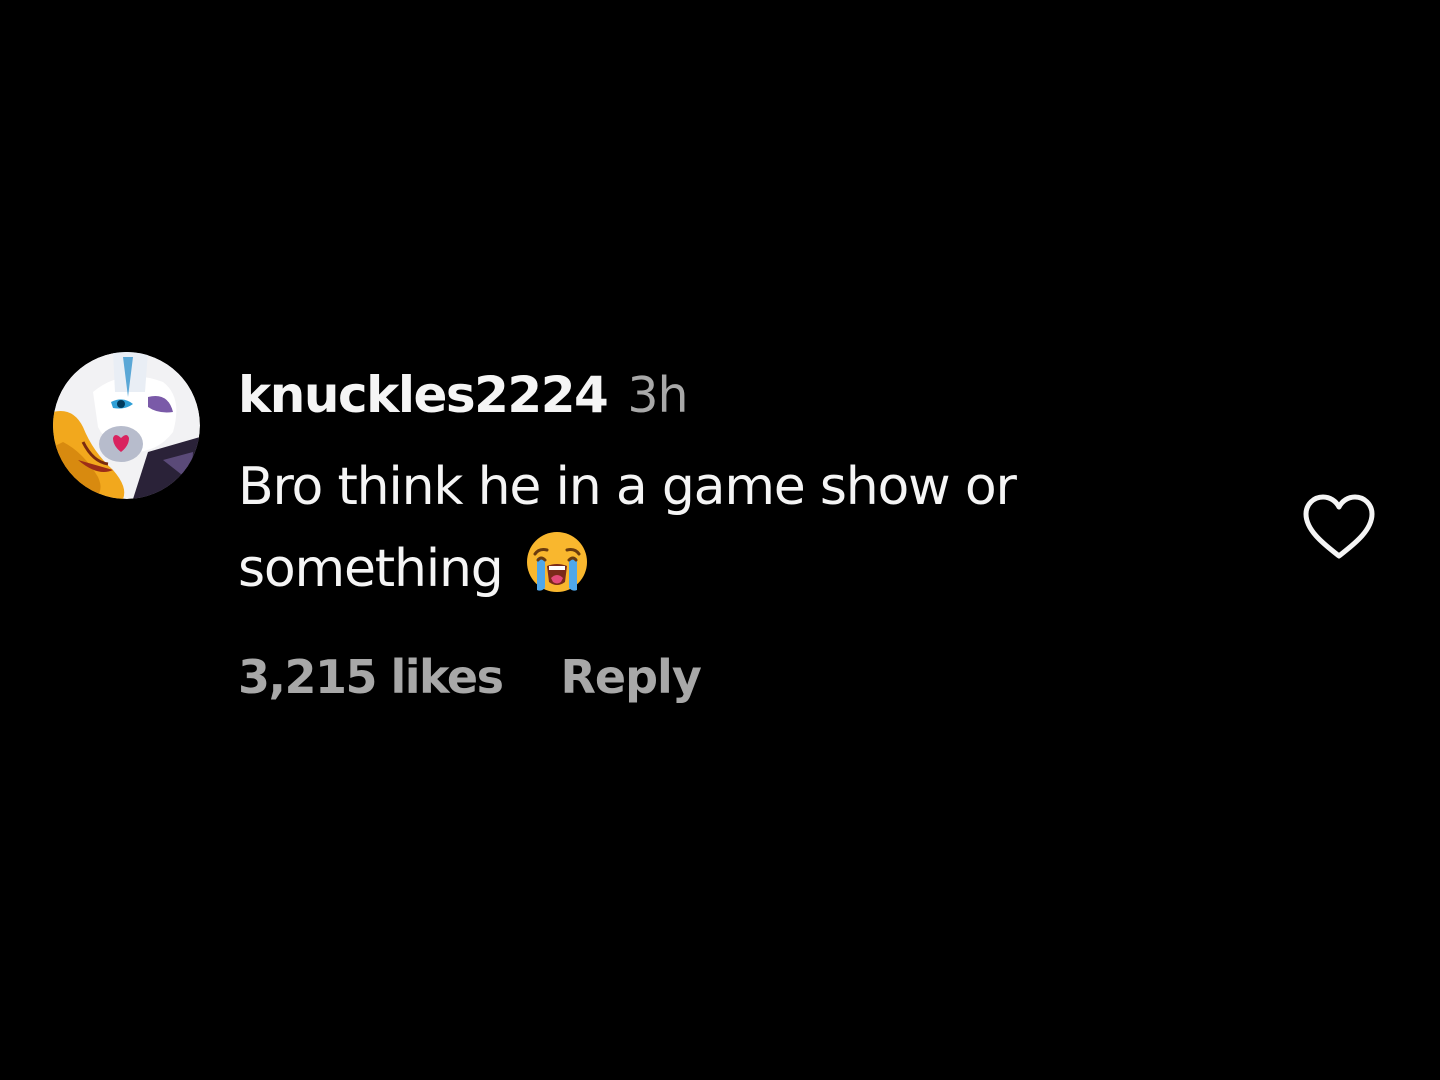 This screenshot has height=1080, width=1440. I want to click on avatar-image, so click(126, 425).